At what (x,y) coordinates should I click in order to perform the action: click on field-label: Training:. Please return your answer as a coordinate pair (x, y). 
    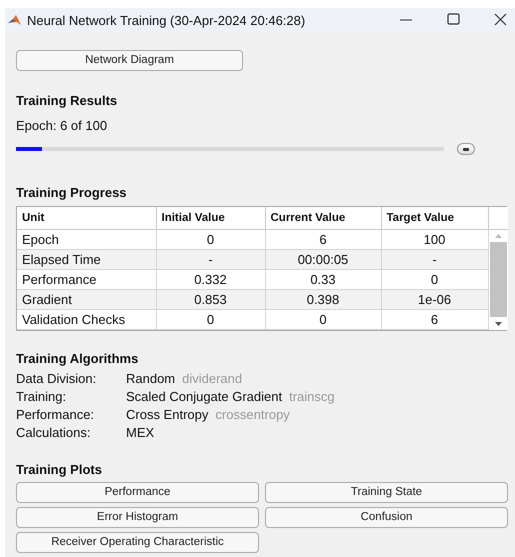
    Looking at the image, I should click on (42, 396).